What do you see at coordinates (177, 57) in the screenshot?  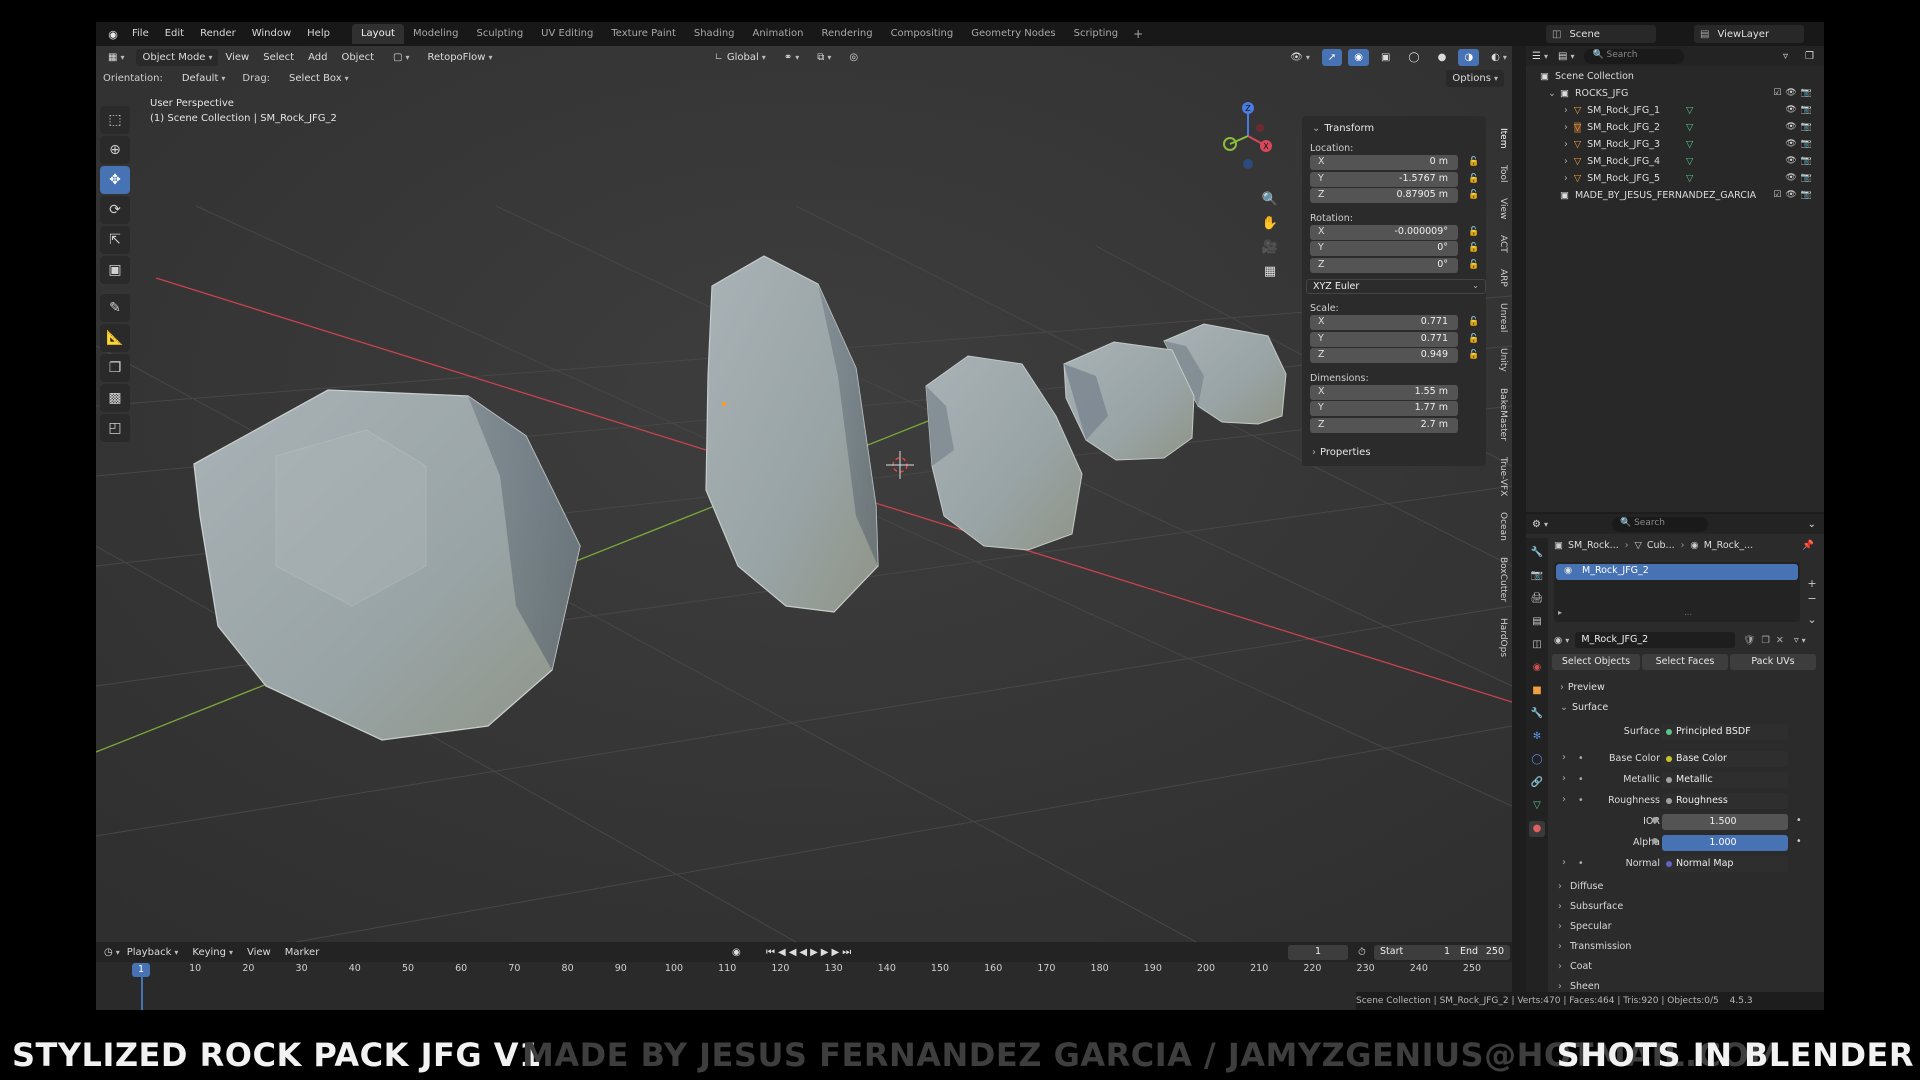 I see `object-mode-dropdown: Object Mode ▾` at bounding box center [177, 57].